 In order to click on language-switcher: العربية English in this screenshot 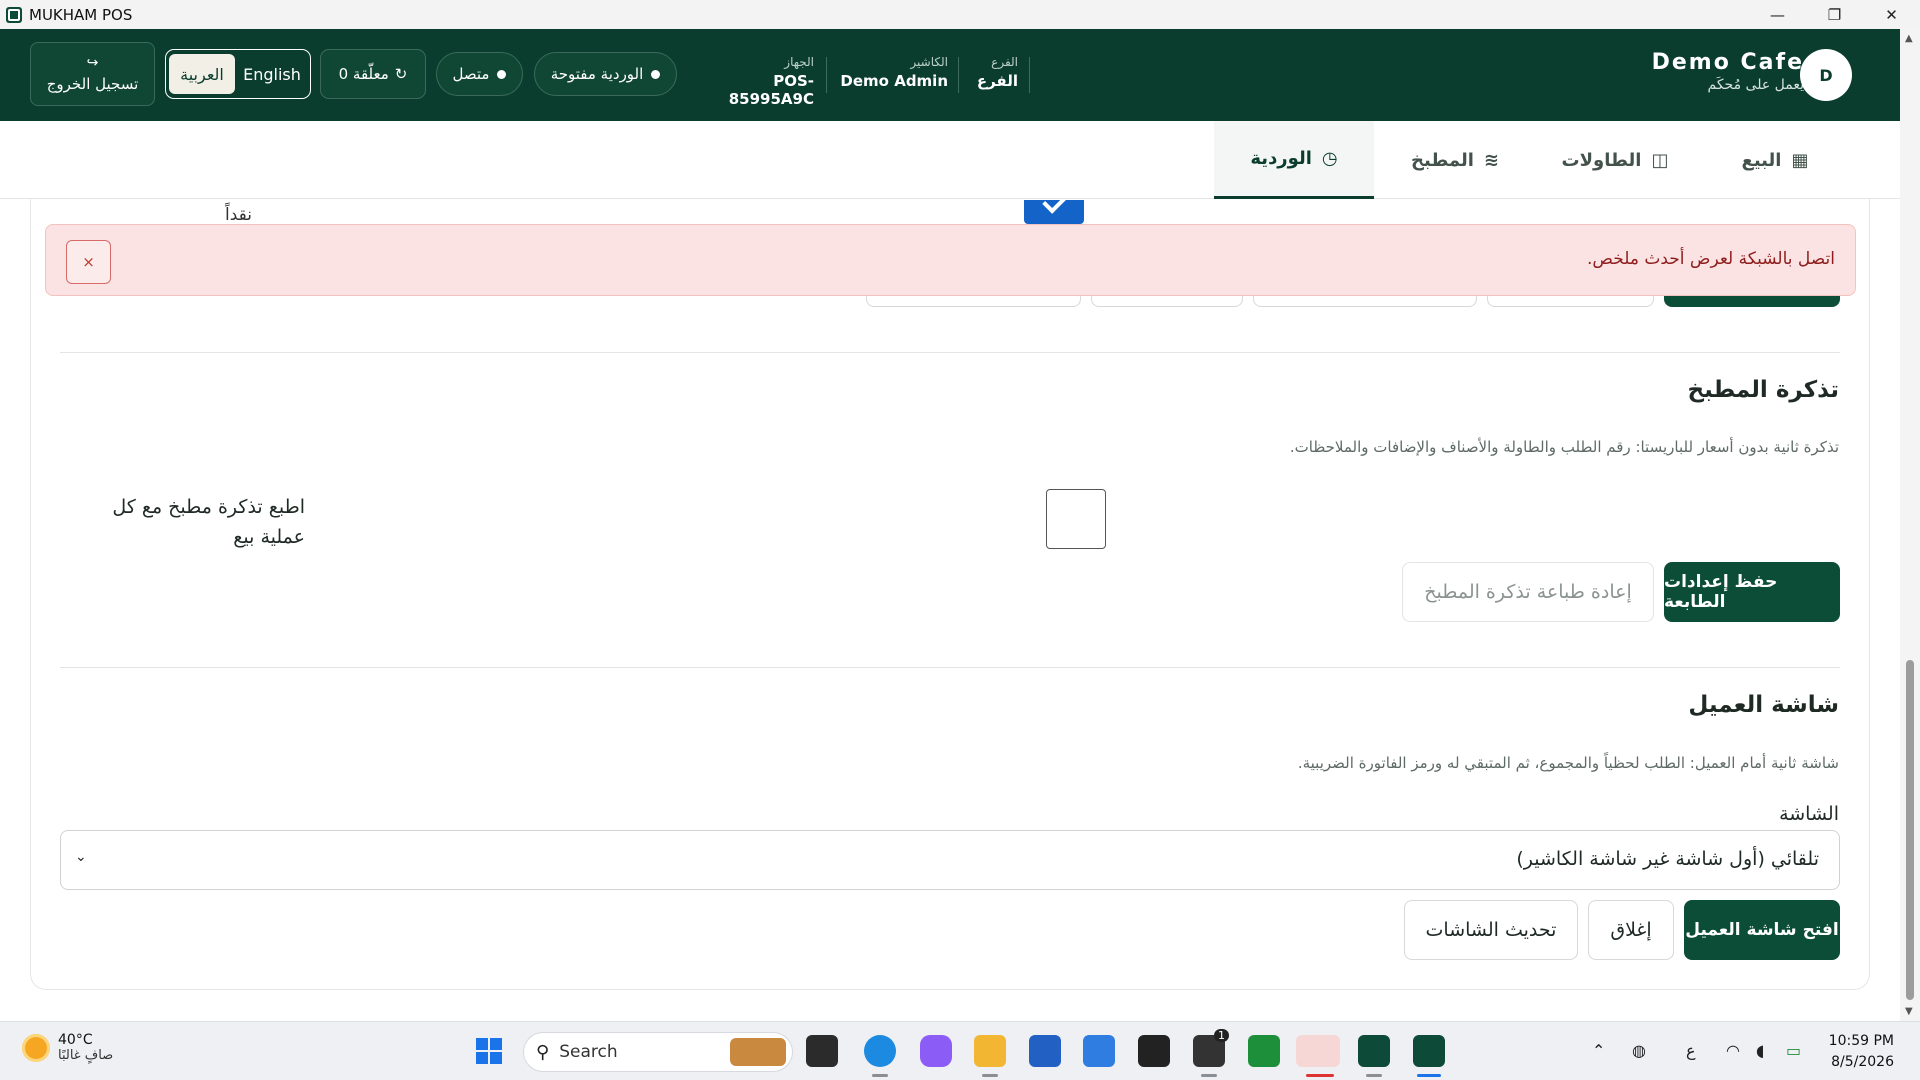, I will do `click(238, 74)`.